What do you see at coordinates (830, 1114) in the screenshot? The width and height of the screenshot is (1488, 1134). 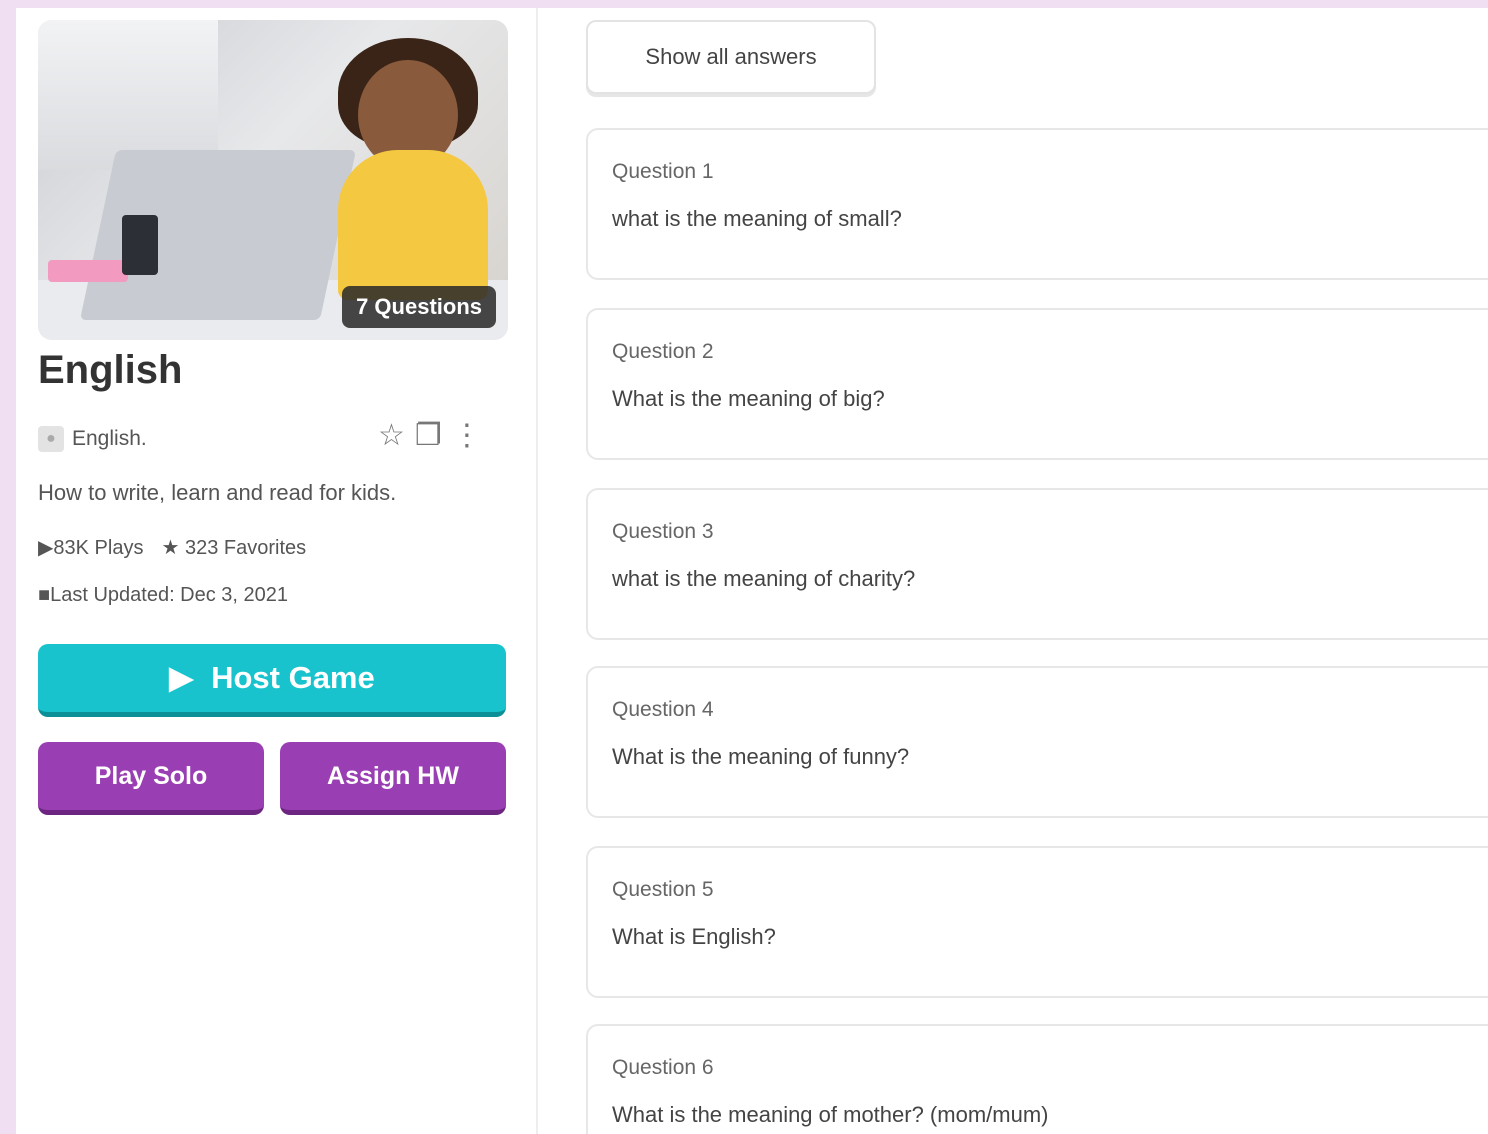 I see `question-text: What is the meaning of mother? (mom/mum)` at bounding box center [830, 1114].